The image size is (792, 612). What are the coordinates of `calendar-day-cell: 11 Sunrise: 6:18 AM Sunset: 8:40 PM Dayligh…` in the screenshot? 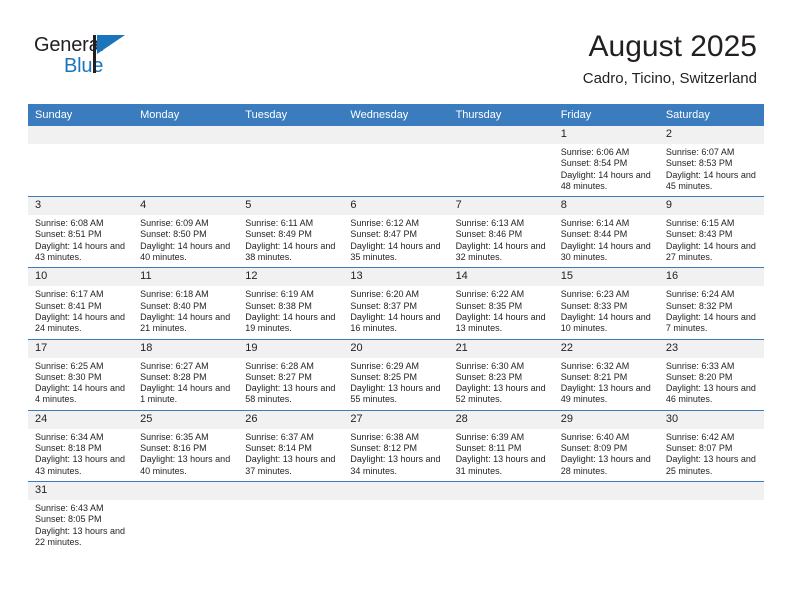 It's located at (186, 303).